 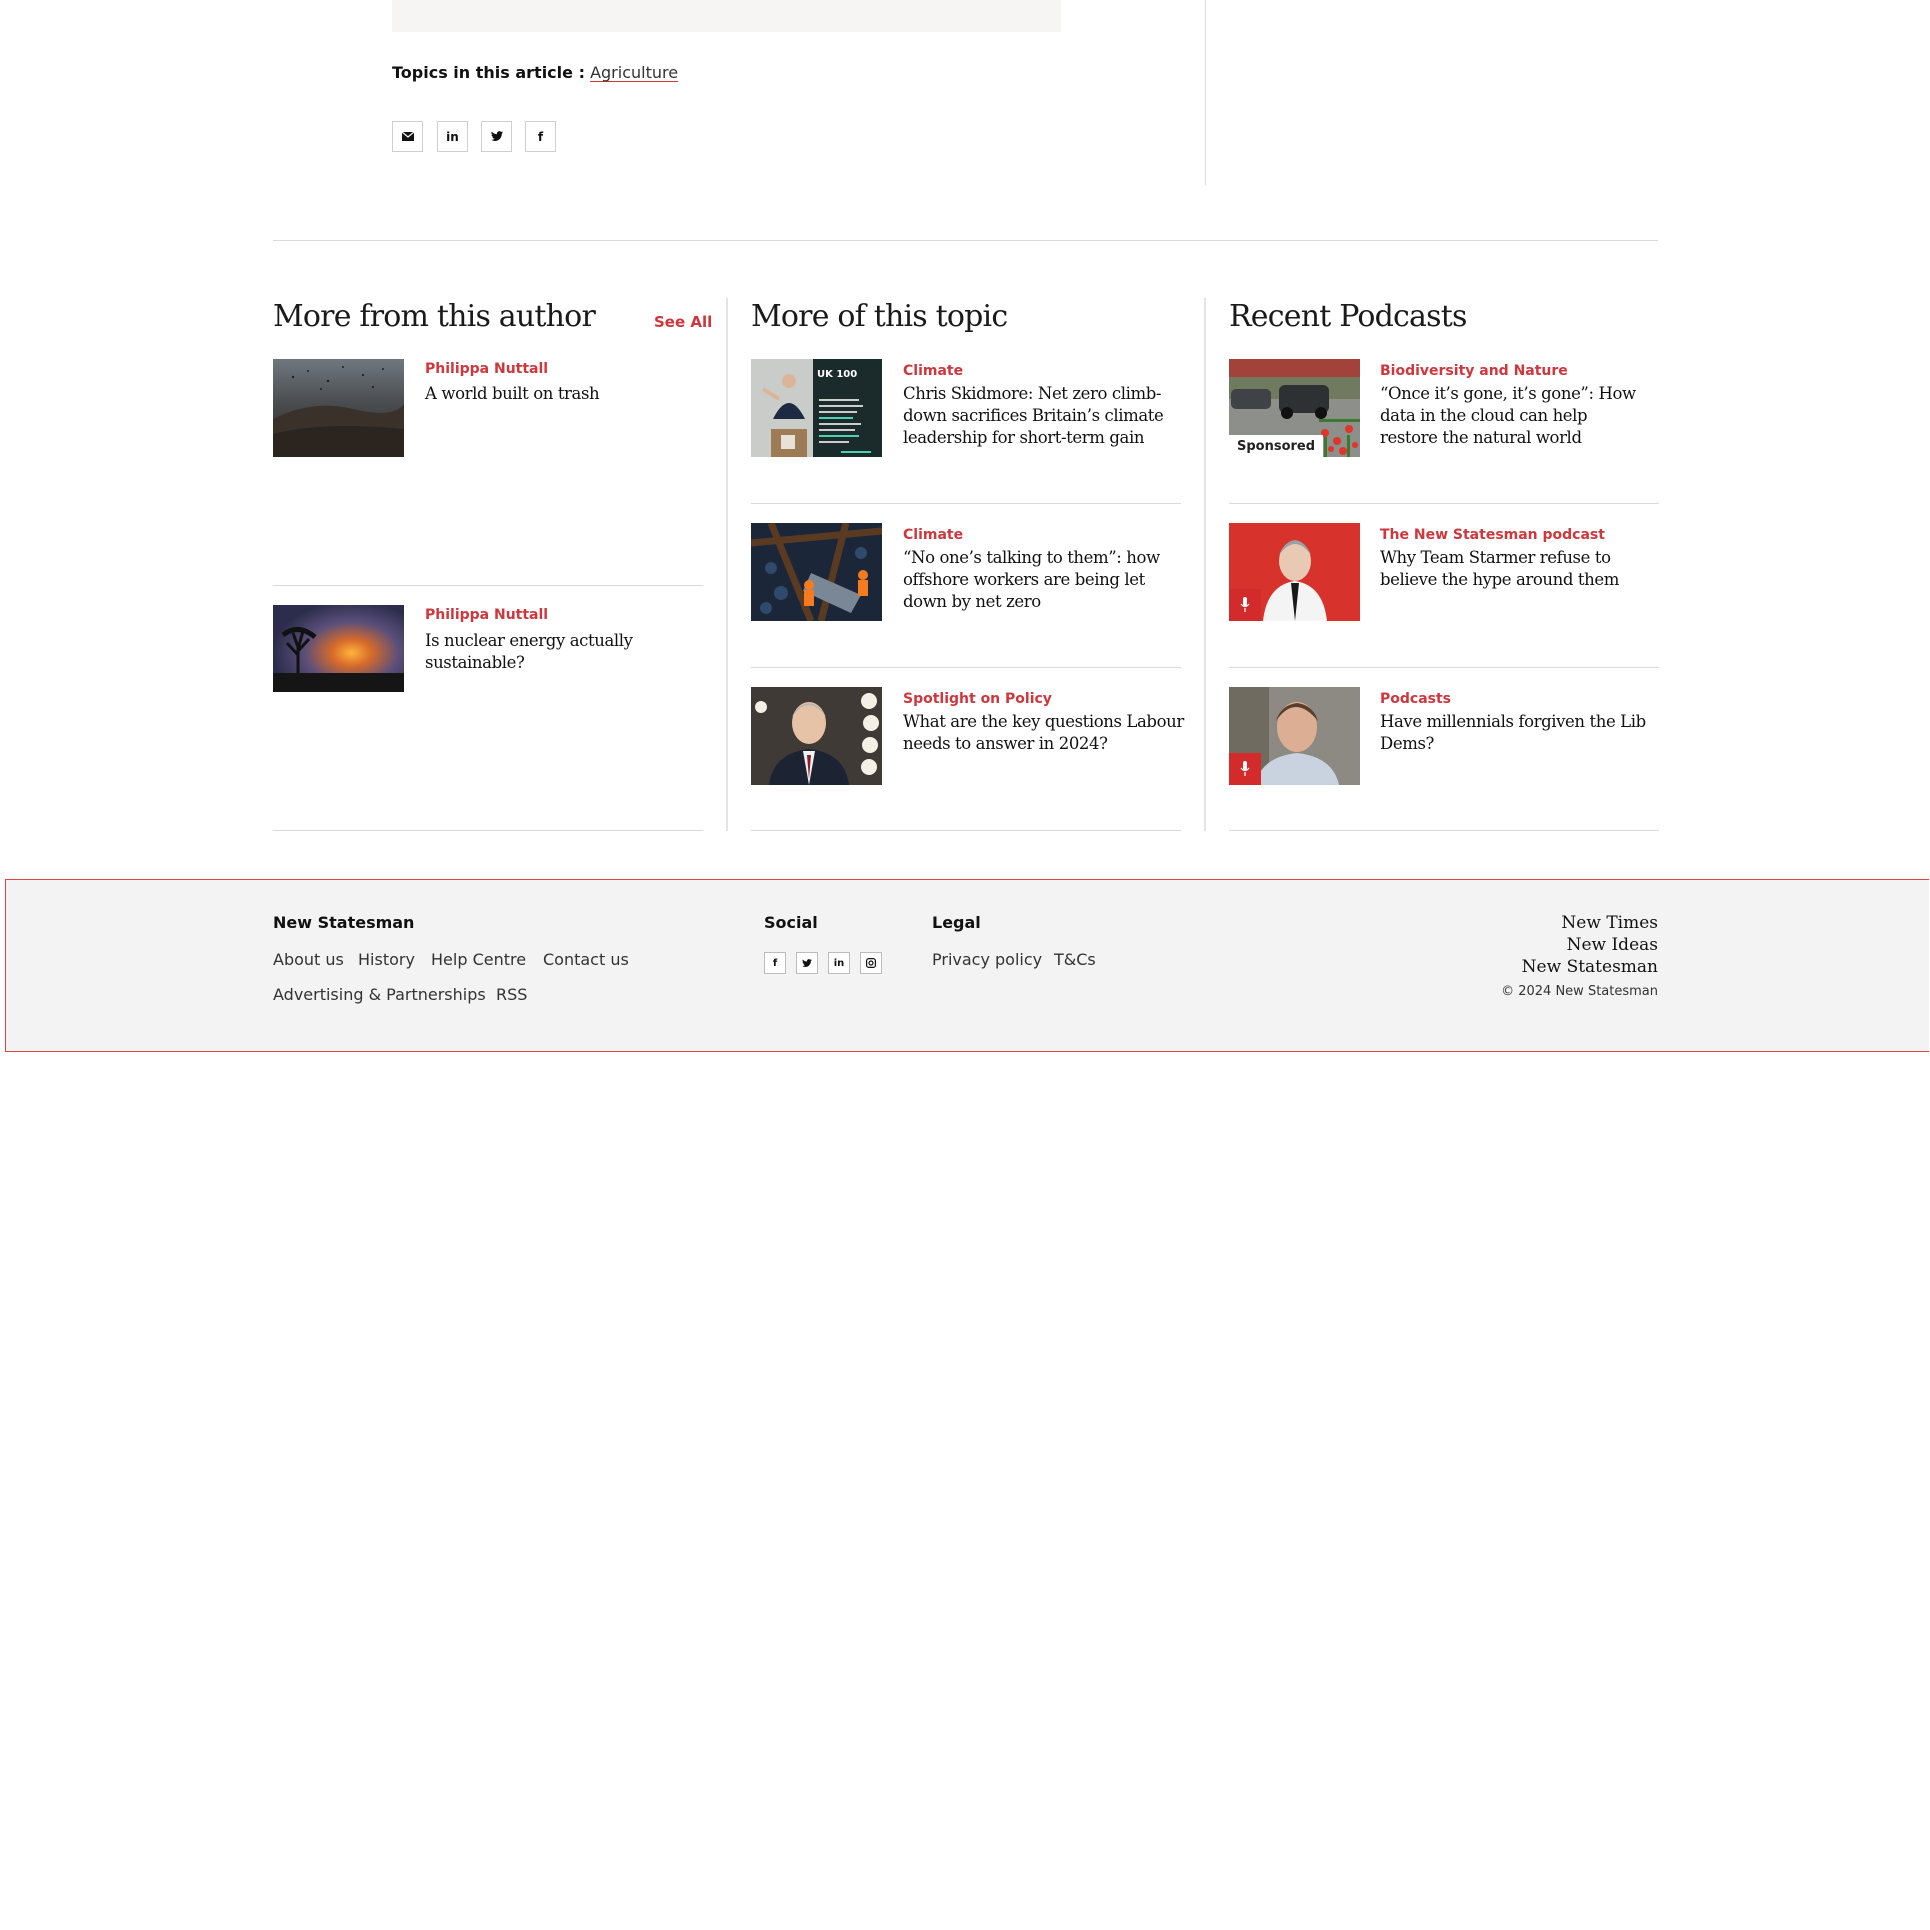 I want to click on footer-heading-legal: Legal, so click(x=956, y=922).